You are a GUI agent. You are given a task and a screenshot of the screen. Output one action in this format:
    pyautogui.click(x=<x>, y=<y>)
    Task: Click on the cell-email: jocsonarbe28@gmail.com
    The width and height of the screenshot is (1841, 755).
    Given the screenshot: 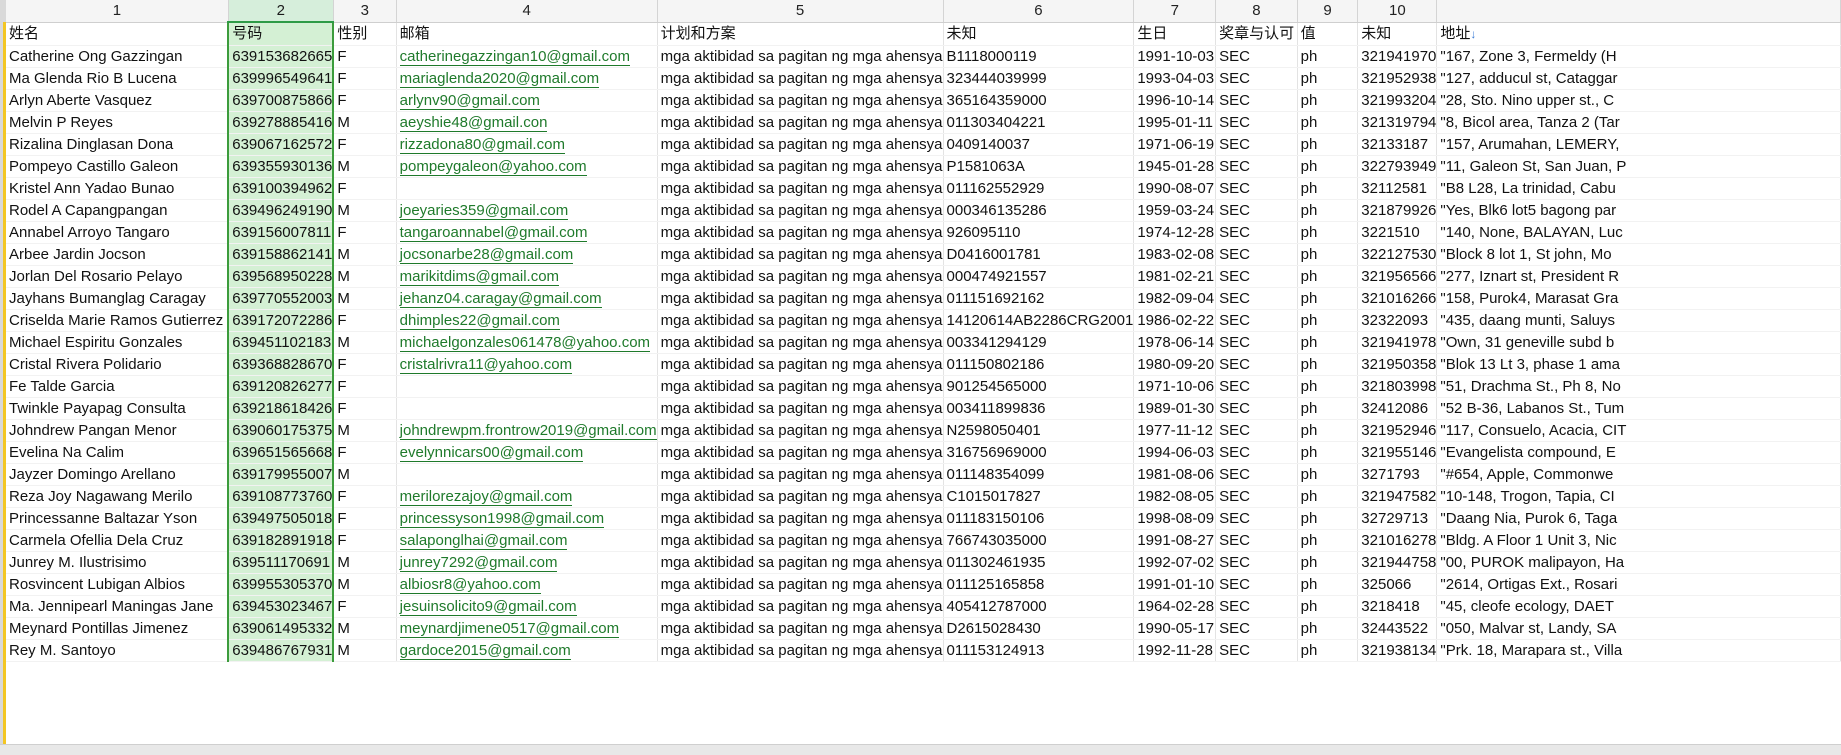 What is the action you would take?
    pyautogui.click(x=527, y=254)
    